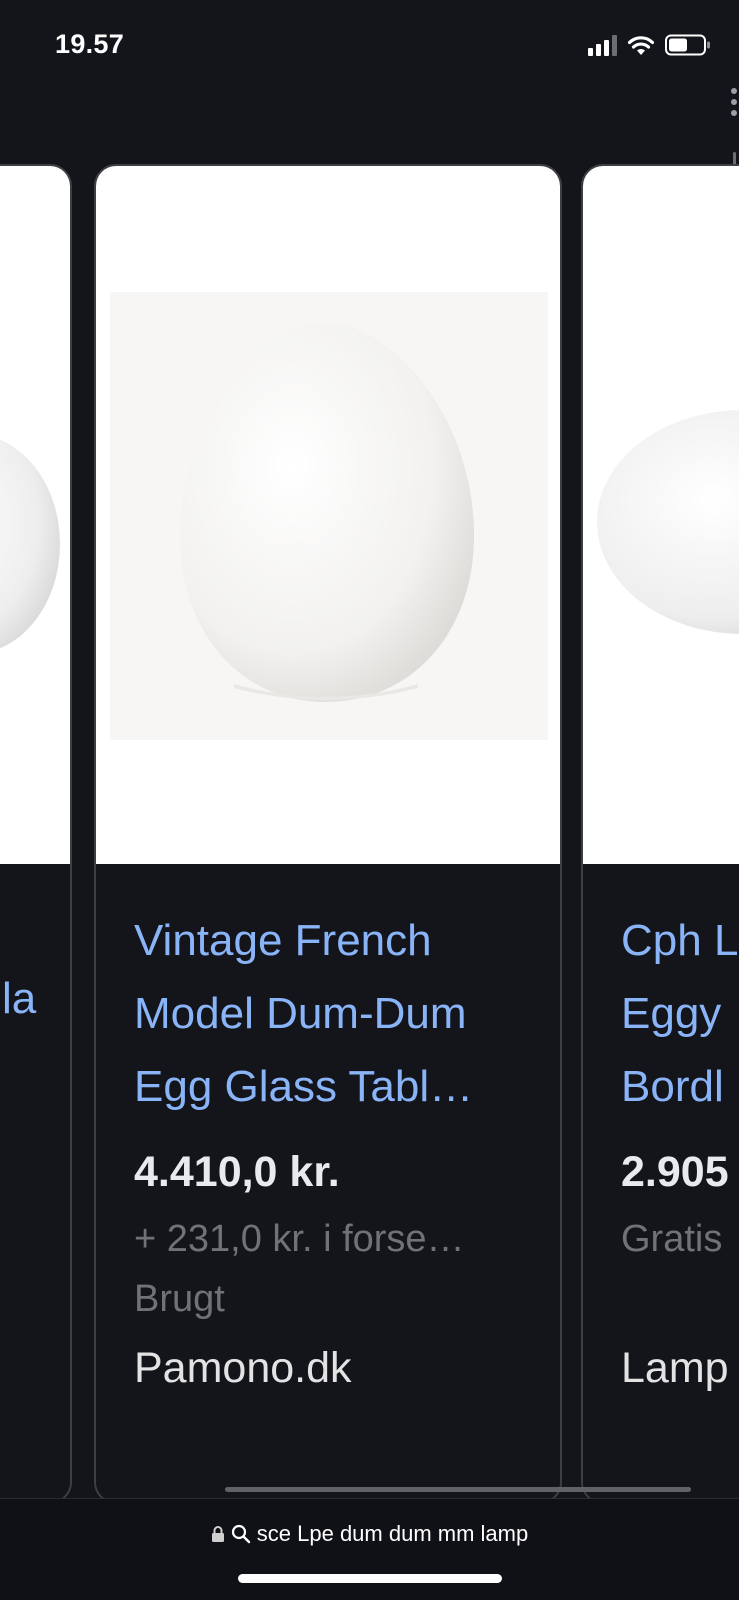 This screenshot has width=739, height=1600. I want to click on product-info: Cph L Eggy Bordl 2.905 Gratis Lamp, so click(661, 1183).